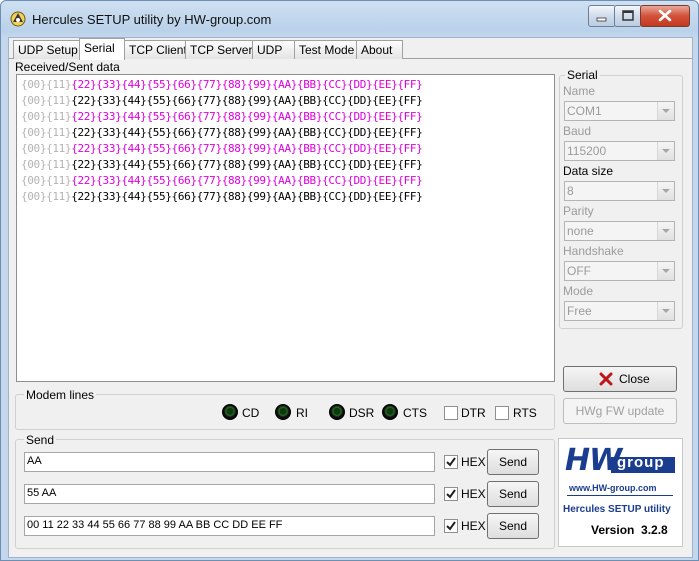 This screenshot has width=699, height=561. I want to click on minimize-icon, so click(601, 19).